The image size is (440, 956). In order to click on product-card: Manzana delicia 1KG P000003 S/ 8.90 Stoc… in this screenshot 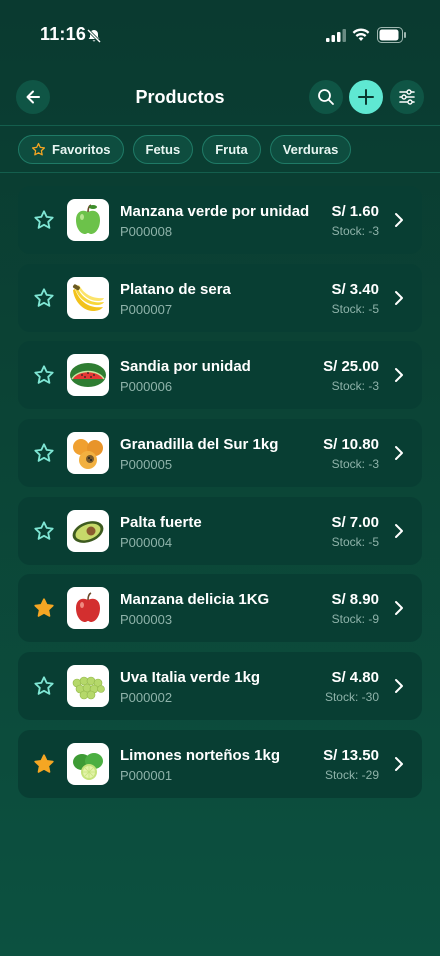, I will do `click(220, 608)`.